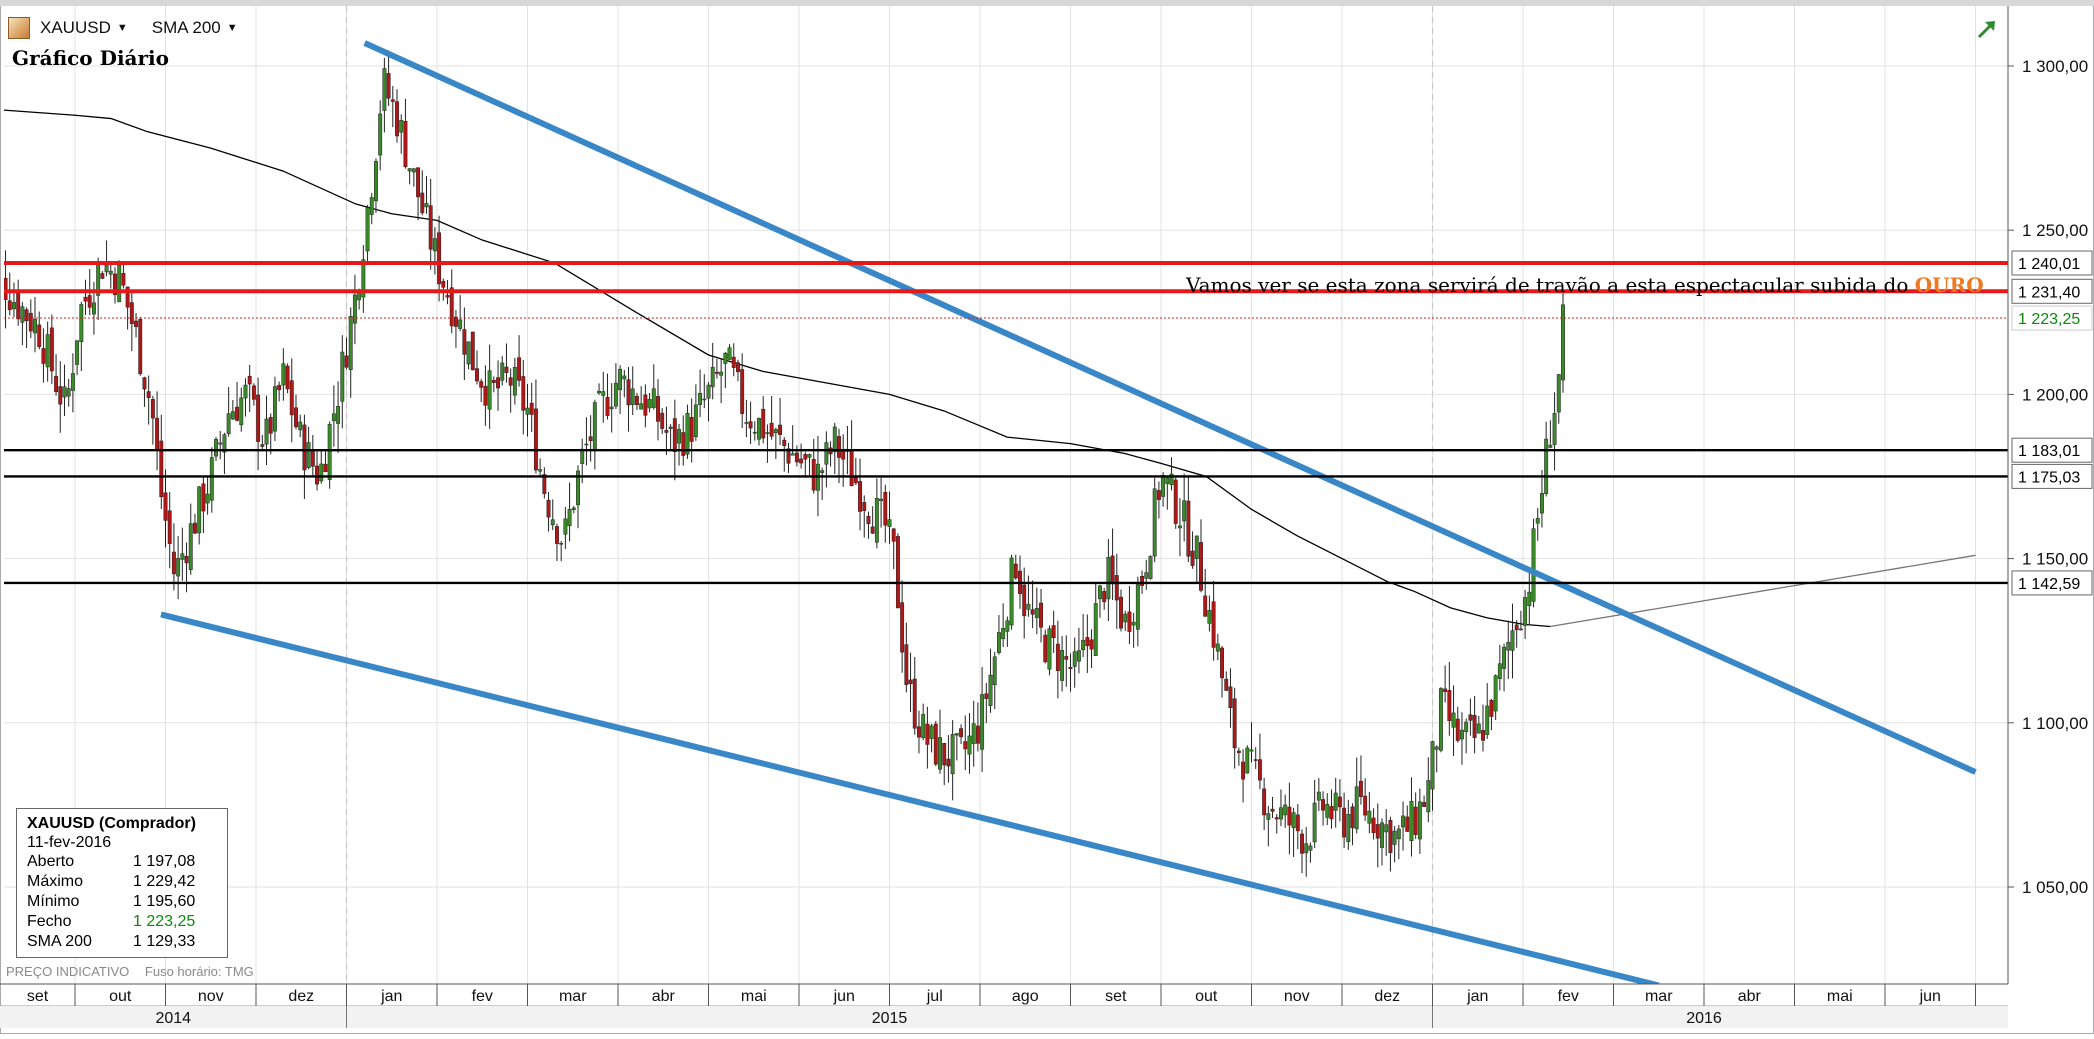 The width and height of the screenshot is (2094, 1039). I want to click on info-value: 1 223,25, so click(164, 921).